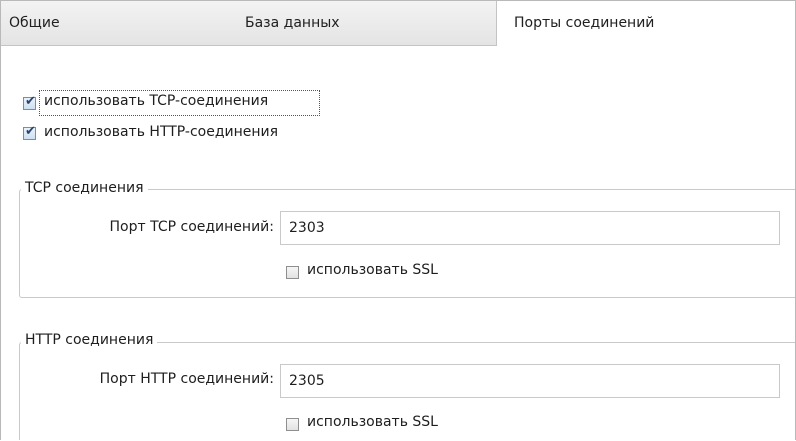 The width and height of the screenshot is (796, 441). What do you see at coordinates (372, 422) in the screenshot?
I see `http-ssl-label: использовать SSL` at bounding box center [372, 422].